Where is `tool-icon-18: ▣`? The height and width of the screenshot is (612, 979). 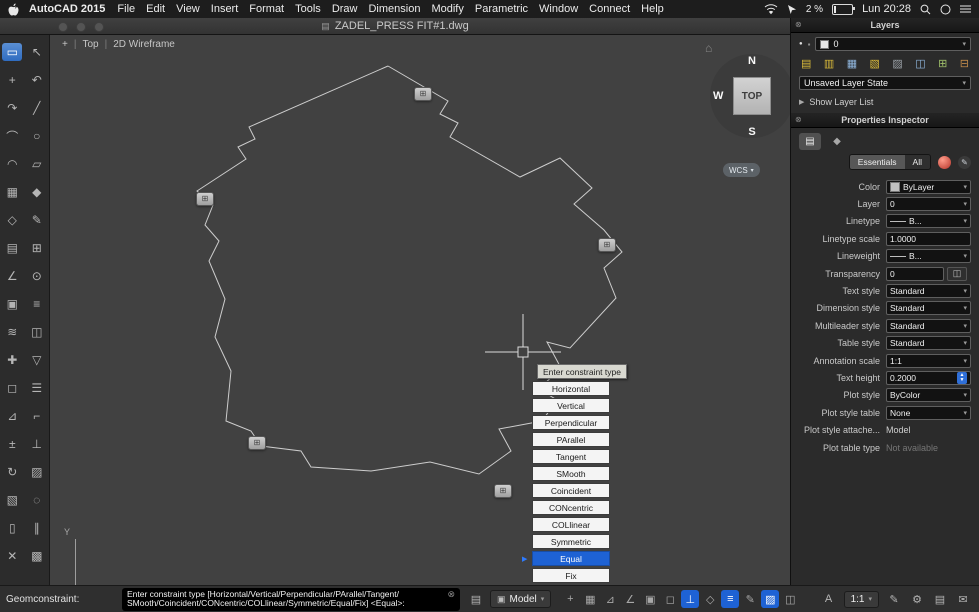
tool-icon-18: ▣ is located at coordinates (12, 304).